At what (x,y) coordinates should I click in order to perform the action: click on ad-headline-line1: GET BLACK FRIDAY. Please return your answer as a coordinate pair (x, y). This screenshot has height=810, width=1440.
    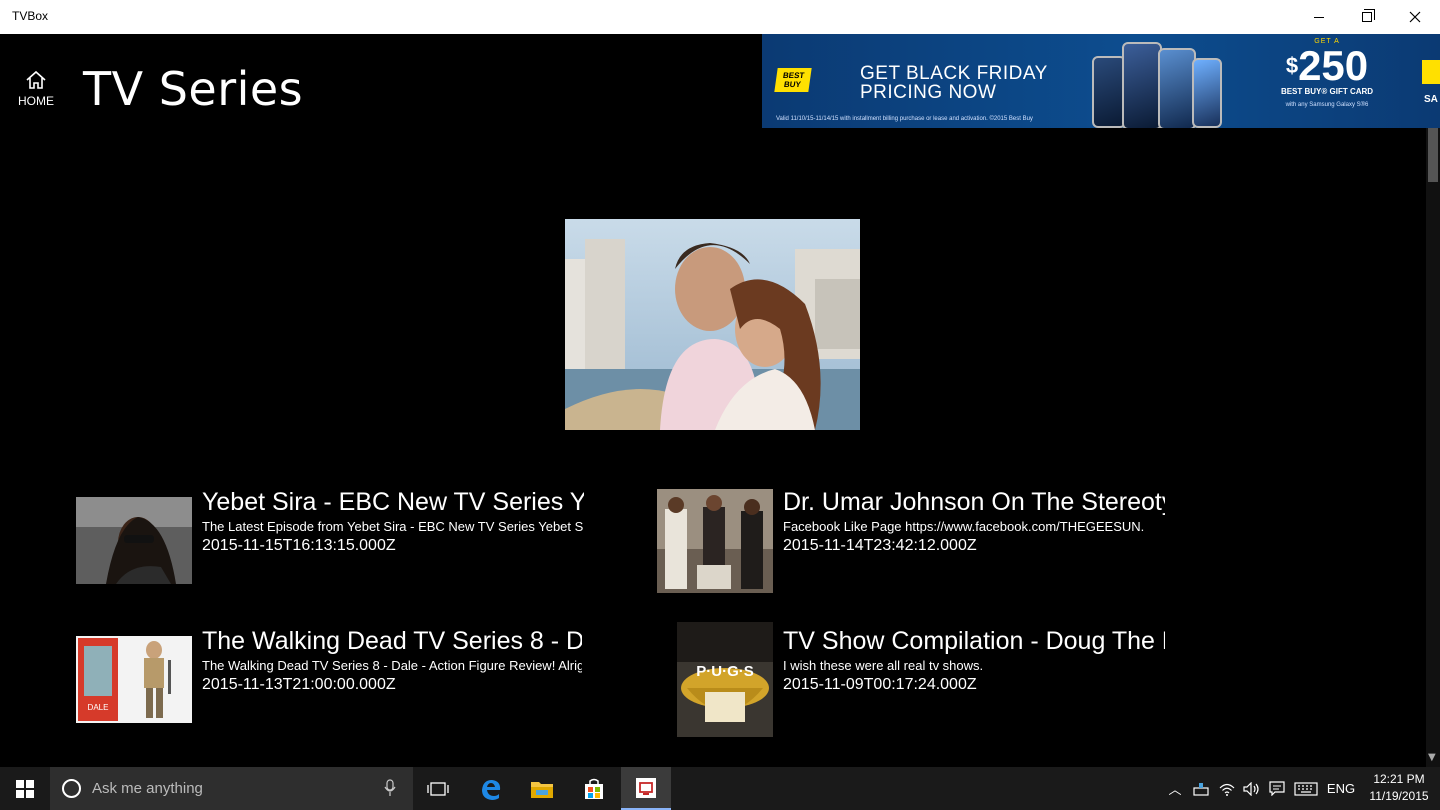
    Looking at the image, I should click on (954, 73).